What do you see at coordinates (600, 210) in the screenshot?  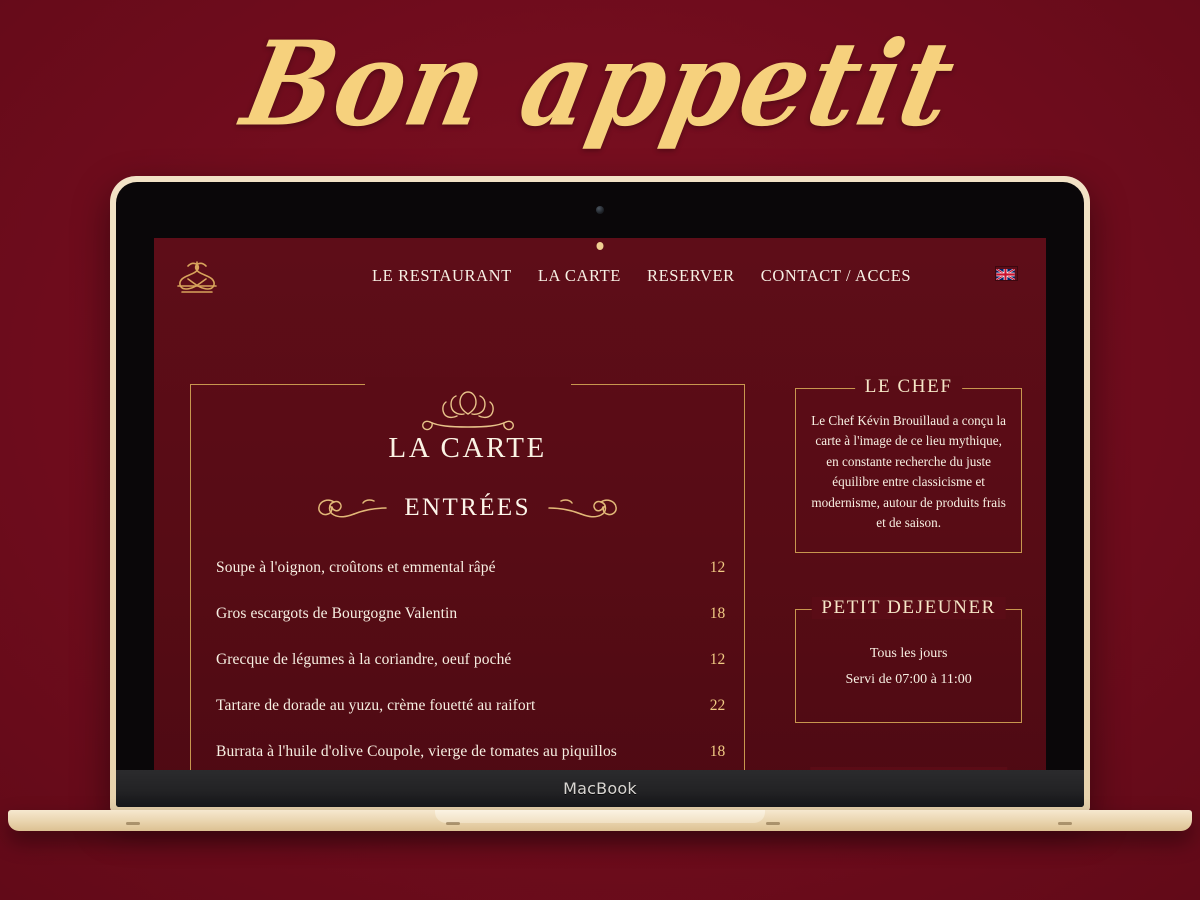 I see `webcam-dot-icon` at bounding box center [600, 210].